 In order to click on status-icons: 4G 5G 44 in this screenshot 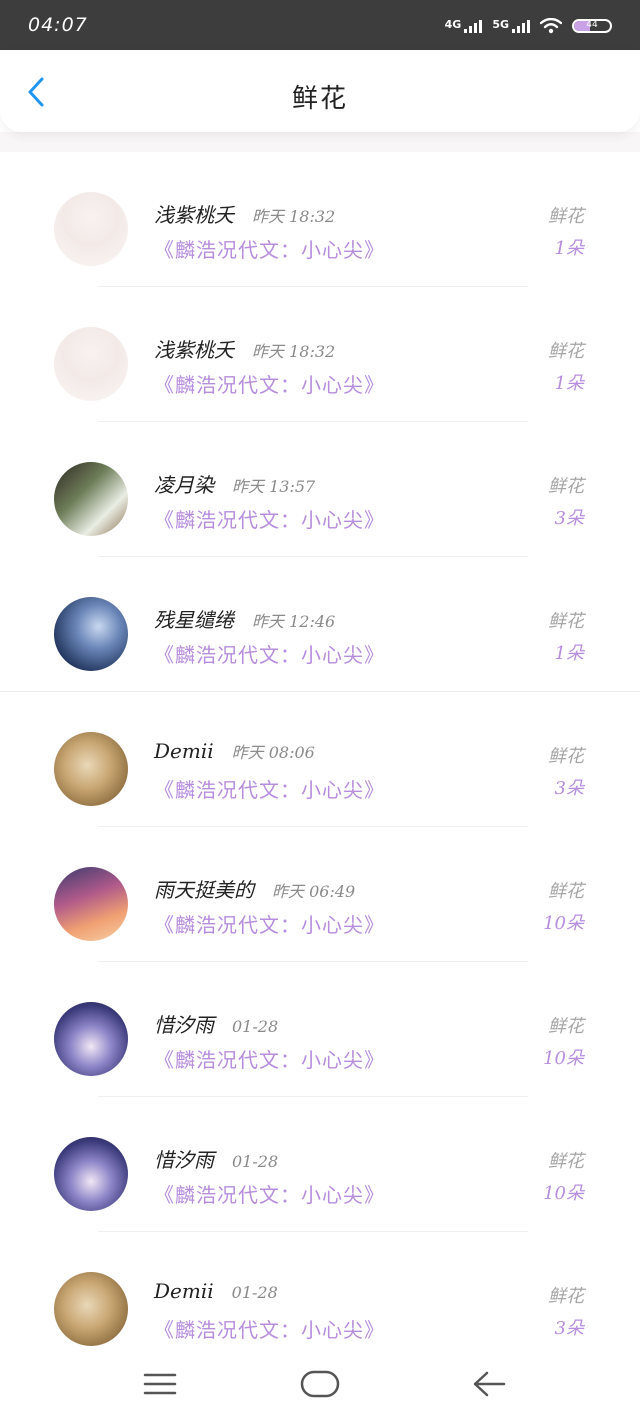, I will do `click(528, 26)`.